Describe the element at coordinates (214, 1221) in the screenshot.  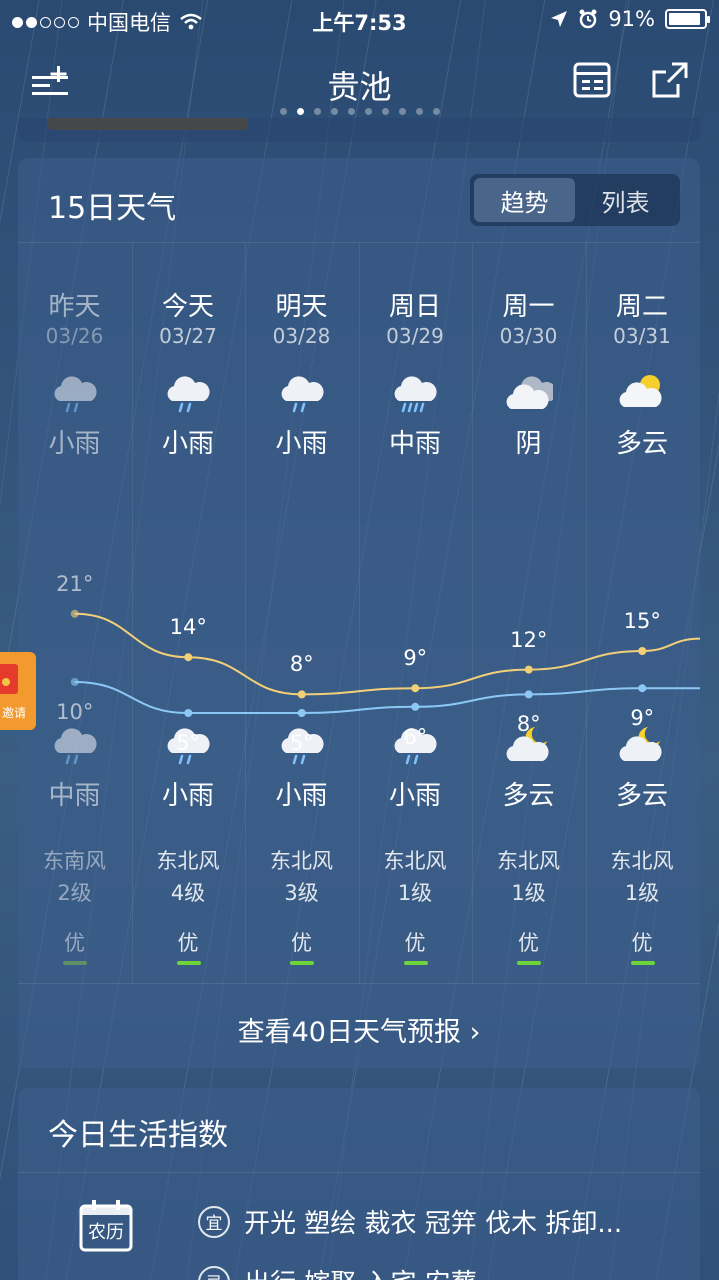
I see `yi-badge: 宜` at that location.